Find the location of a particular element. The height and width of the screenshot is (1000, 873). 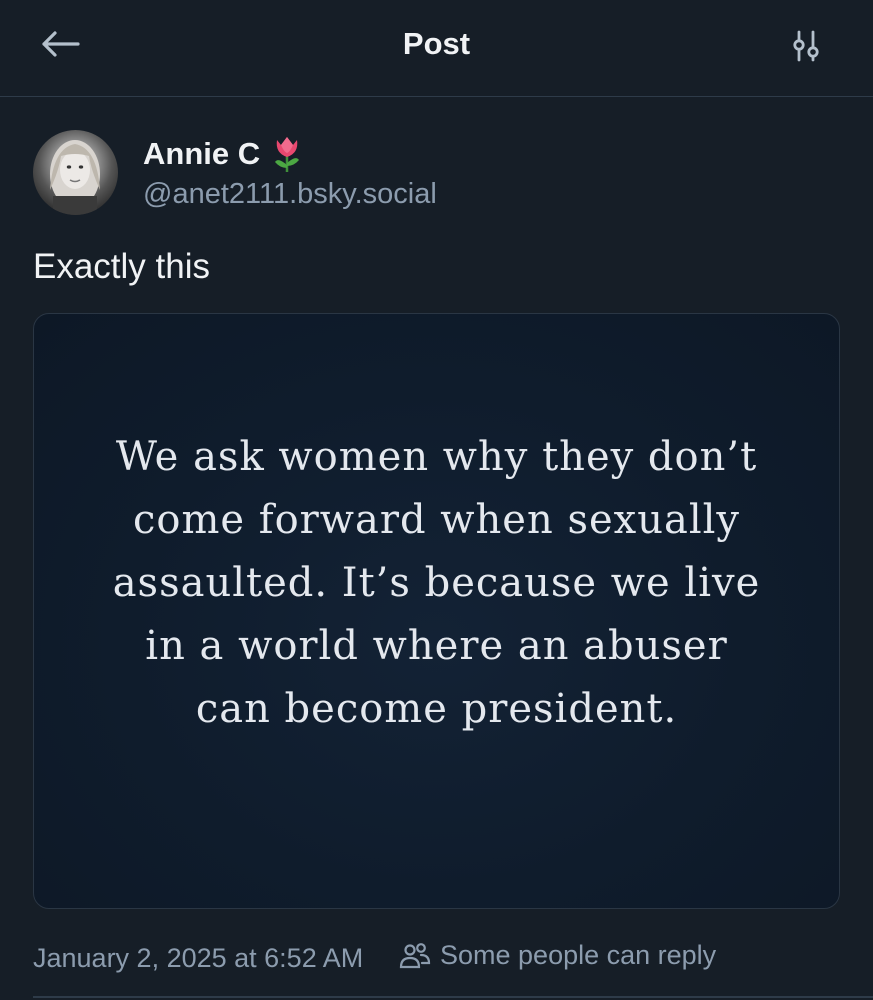

sliders-icon is located at coordinates (806, 46).